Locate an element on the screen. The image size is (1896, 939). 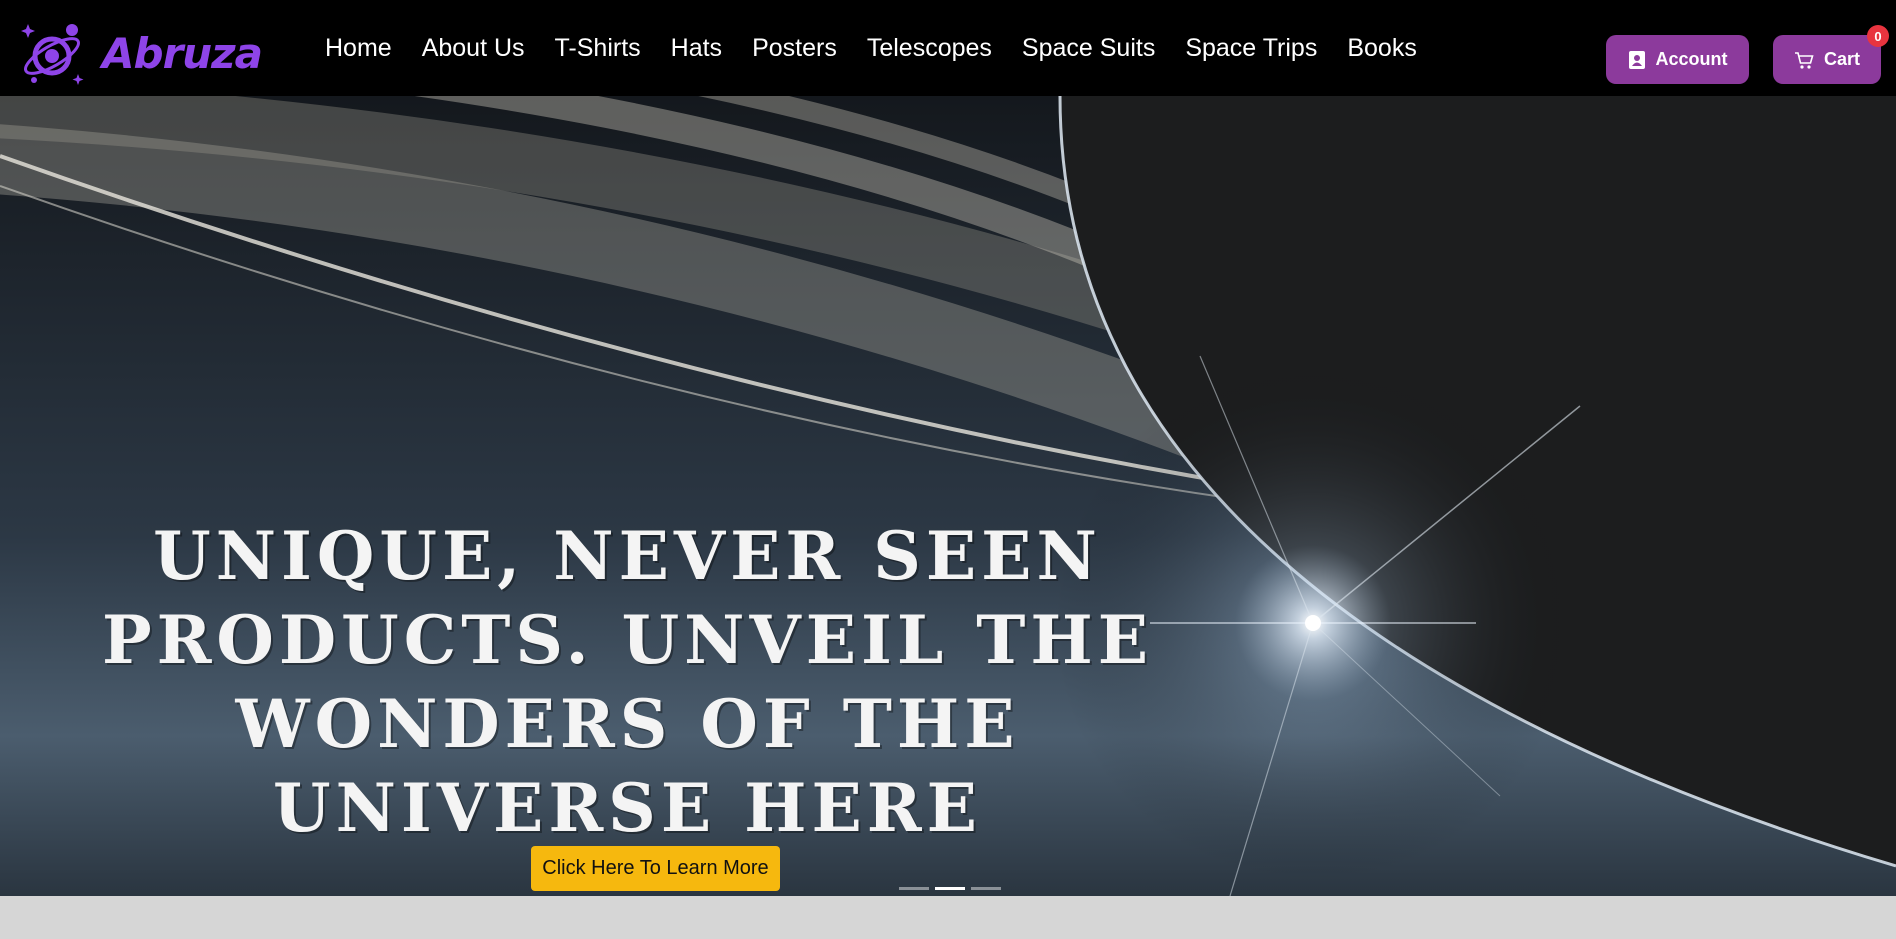
nav-telescopes: Telescopes is located at coordinates (929, 48).